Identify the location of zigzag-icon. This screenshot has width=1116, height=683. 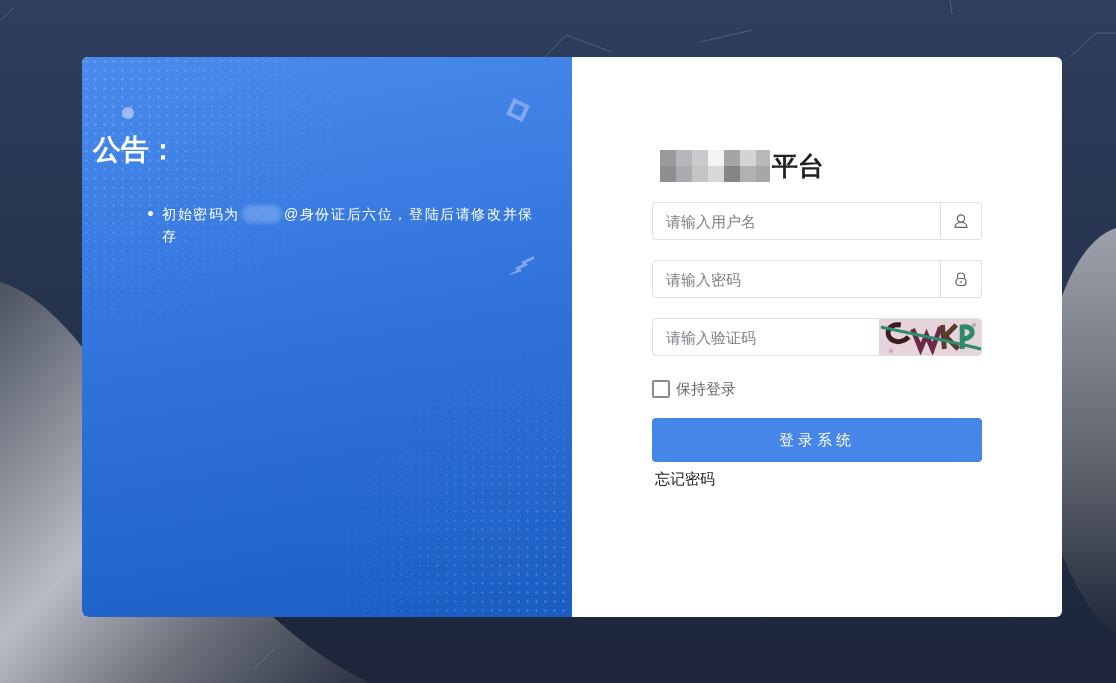
(522, 265).